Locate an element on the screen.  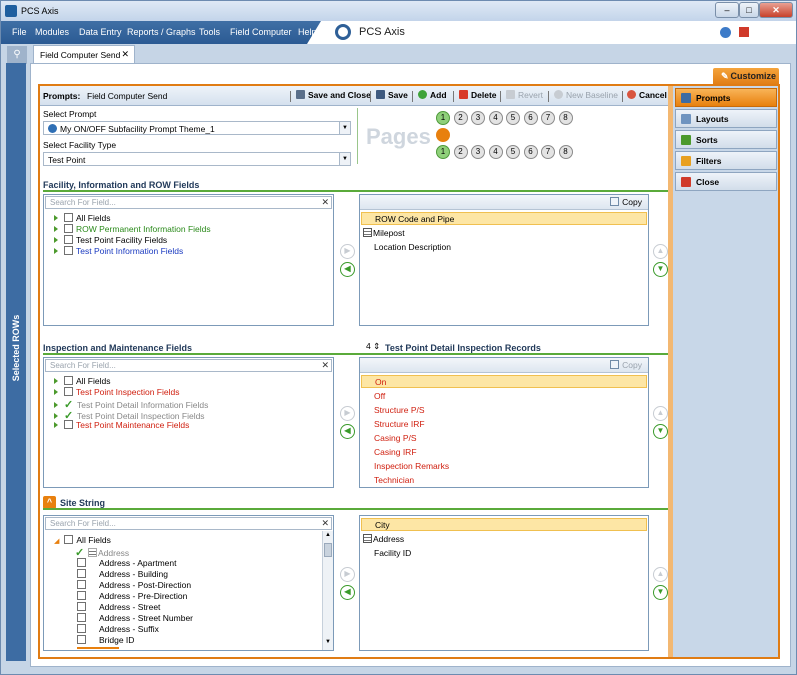
select-facility-dropdown: Test Point ▼ is located at coordinates (197, 159).